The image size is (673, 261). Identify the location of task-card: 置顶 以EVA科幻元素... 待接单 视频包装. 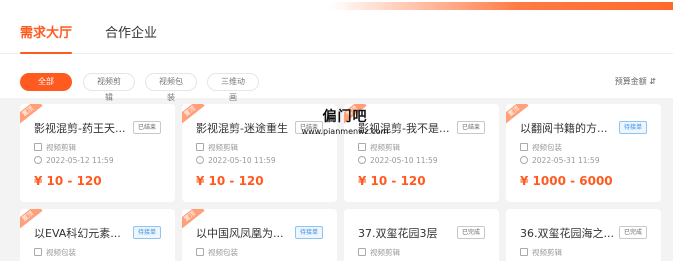
(97, 235).